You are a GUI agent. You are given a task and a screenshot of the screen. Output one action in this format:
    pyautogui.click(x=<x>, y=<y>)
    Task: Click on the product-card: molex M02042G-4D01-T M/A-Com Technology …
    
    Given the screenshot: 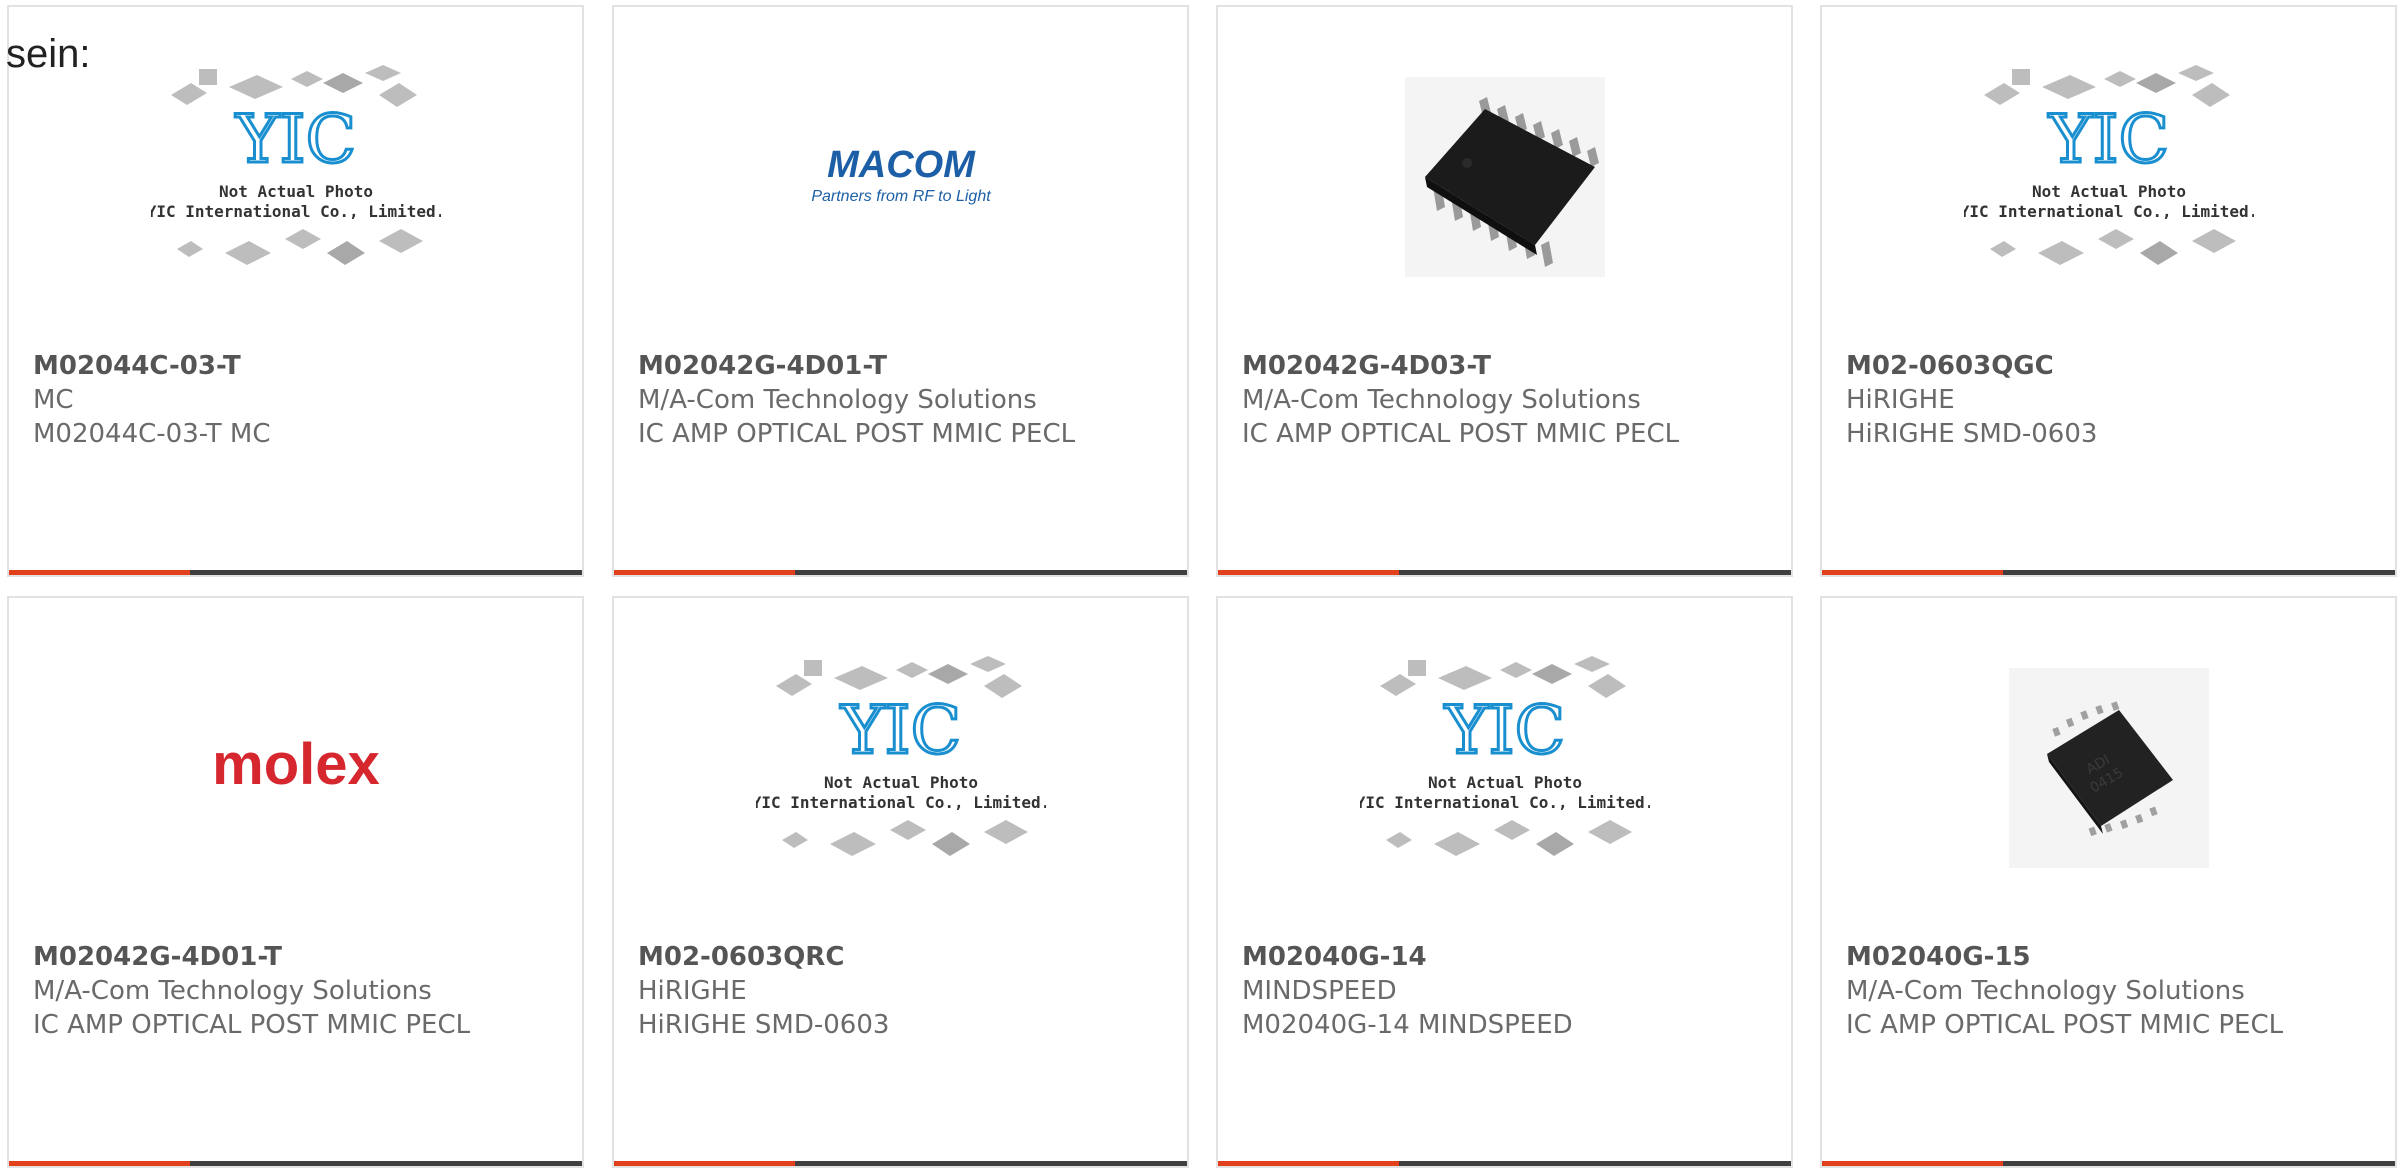 What is the action you would take?
    pyautogui.click(x=295, y=882)
    